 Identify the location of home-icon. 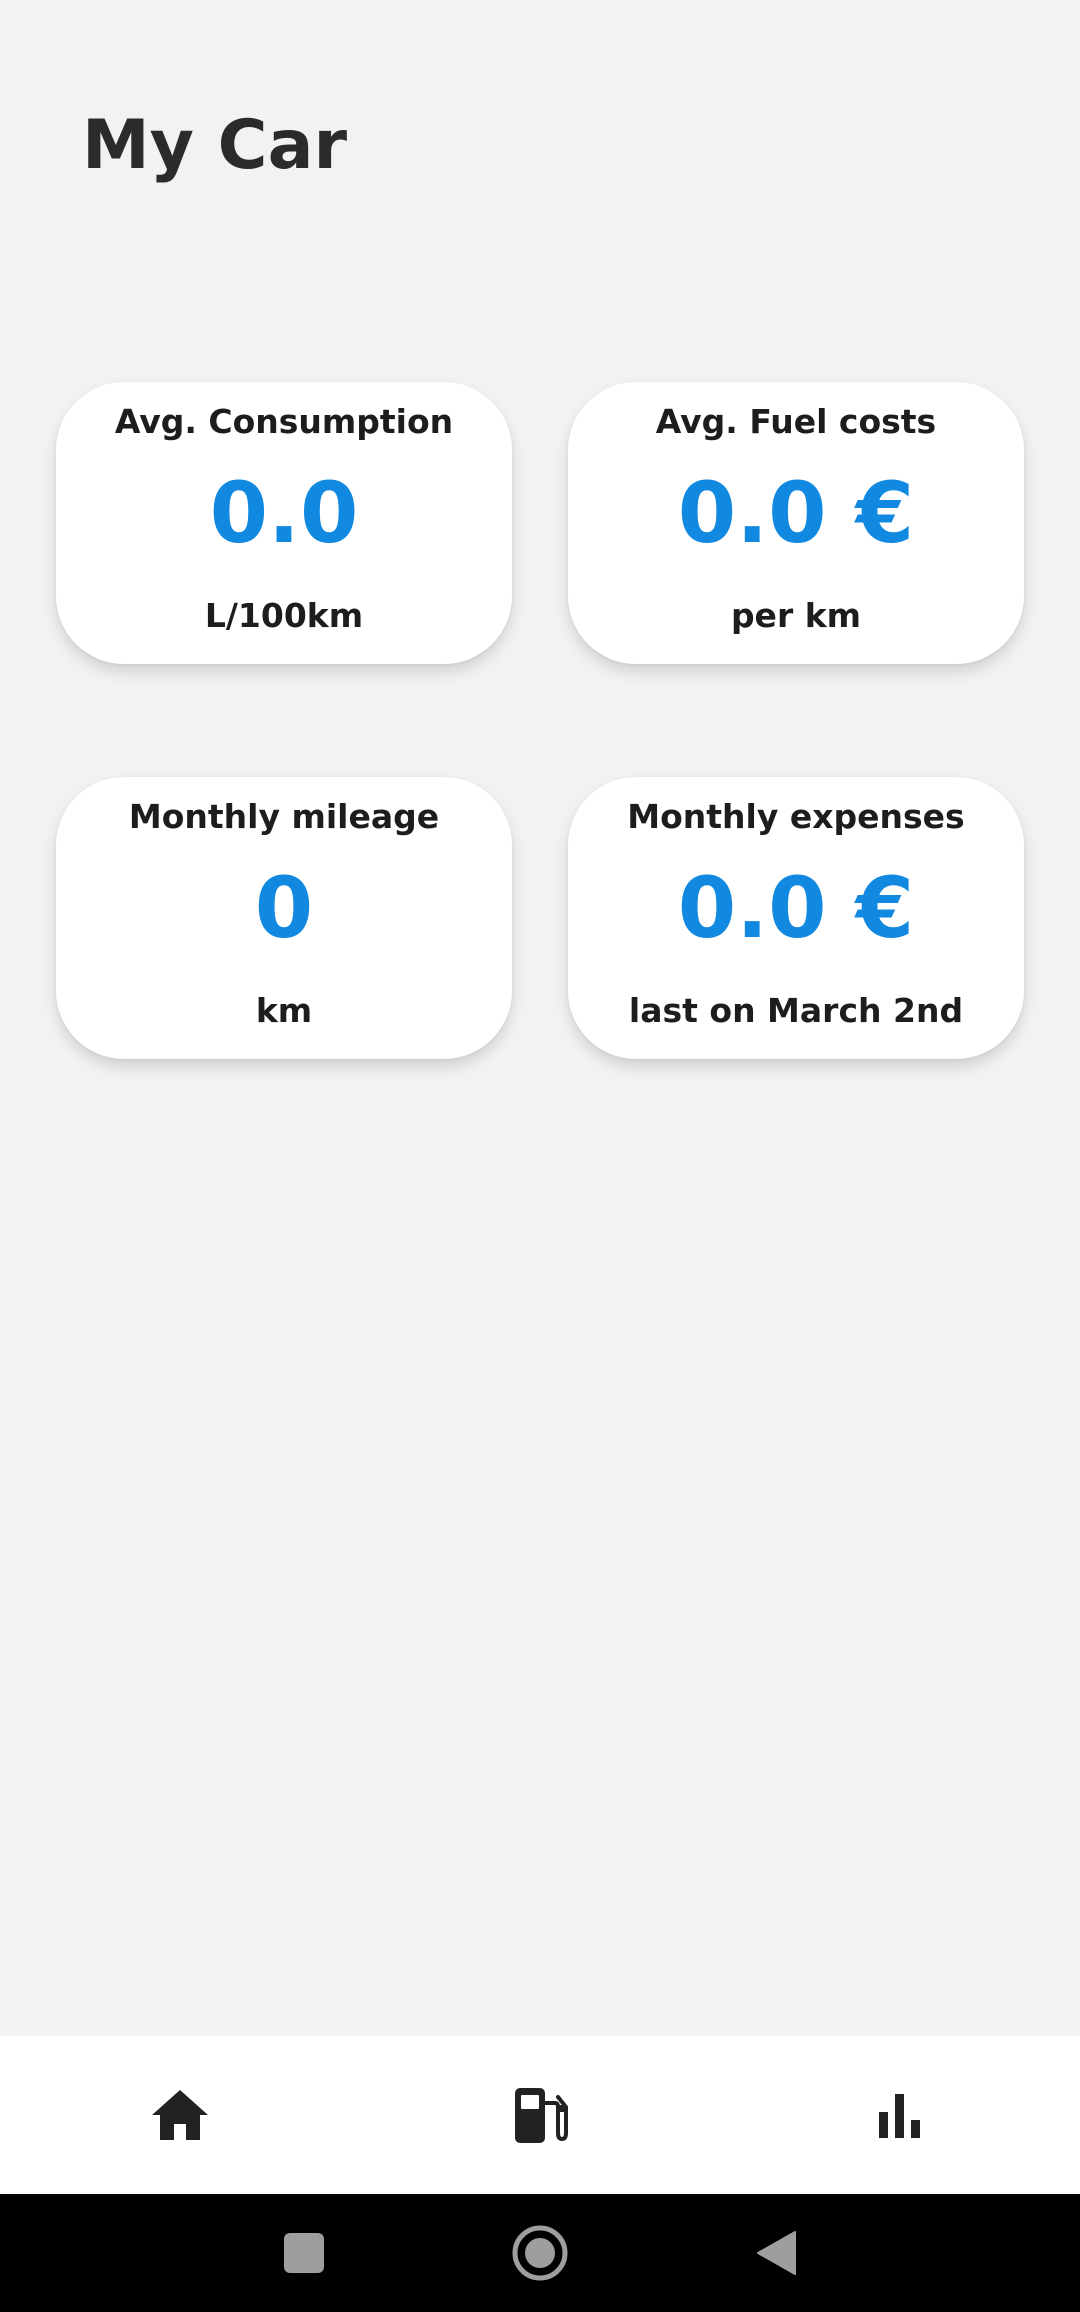
(180, 2115).